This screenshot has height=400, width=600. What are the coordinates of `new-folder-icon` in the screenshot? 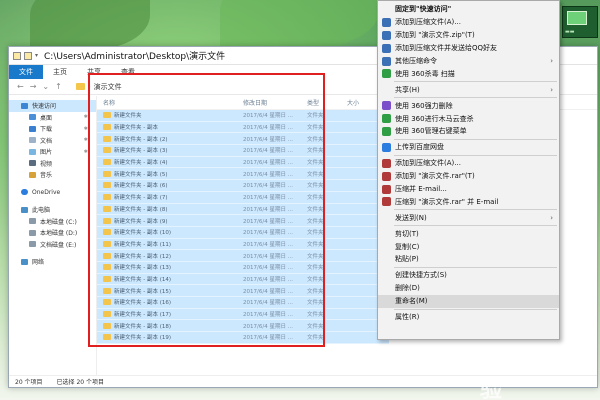 It's located at (28, 55).